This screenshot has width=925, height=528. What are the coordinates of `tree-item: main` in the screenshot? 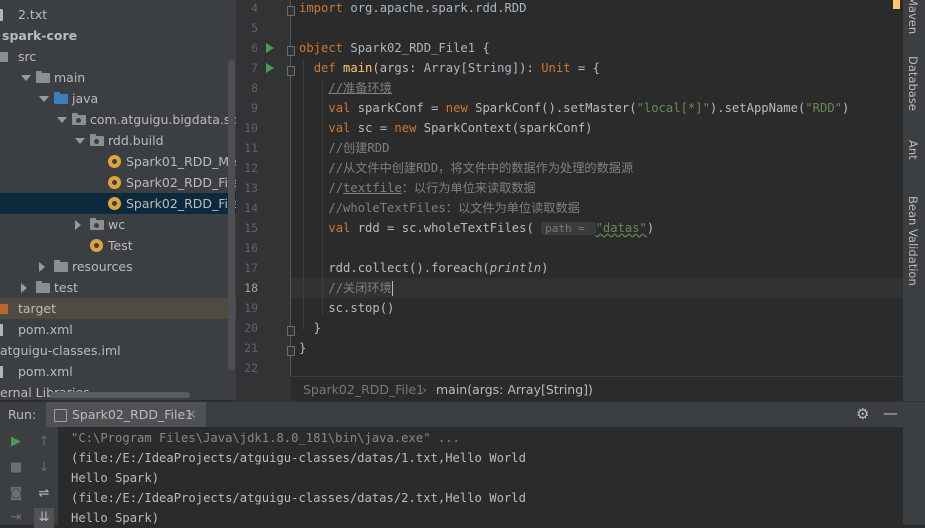 It's located at (118, 77).